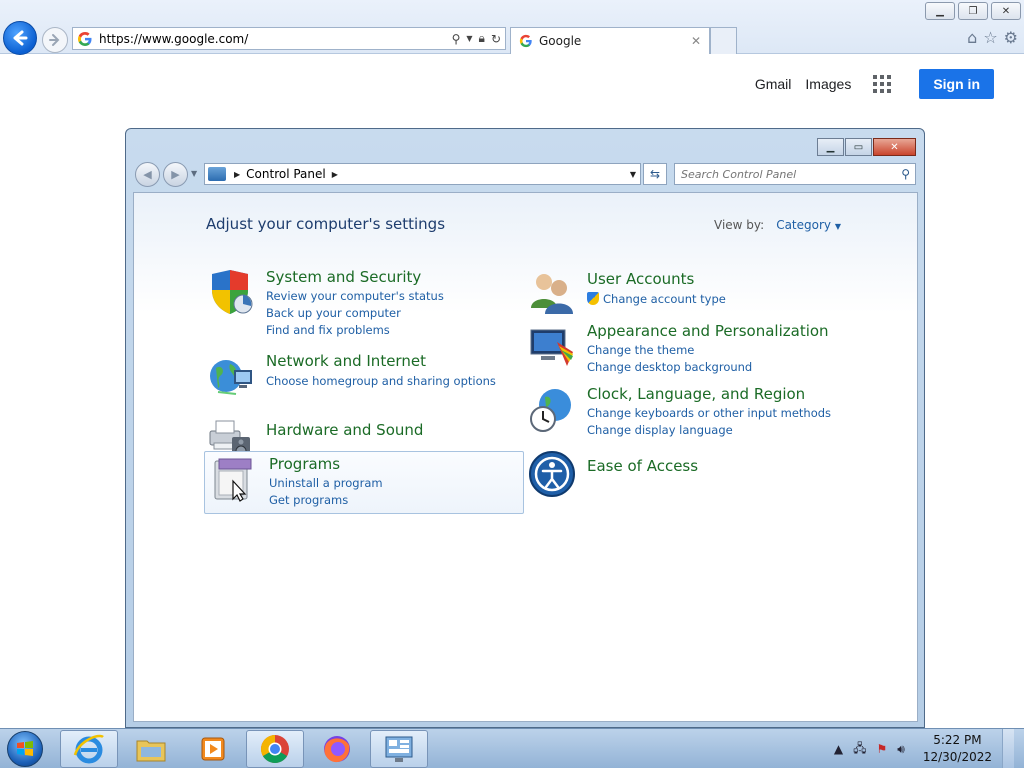  What do you see at coordinates (957, 749) in the screenshot?
I see `system-clock: 5:22 PM 12/30/2022` at bounding box center [957, 749].